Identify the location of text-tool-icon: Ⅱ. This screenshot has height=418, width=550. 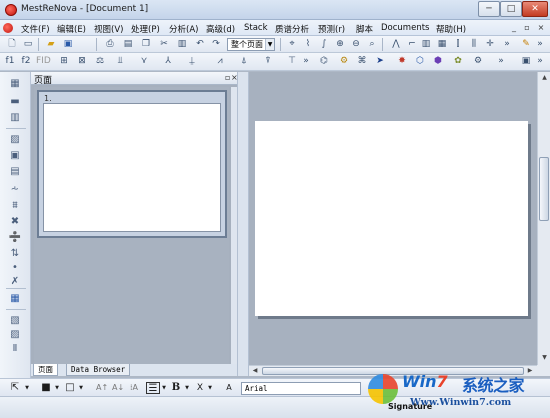
(15, 348).